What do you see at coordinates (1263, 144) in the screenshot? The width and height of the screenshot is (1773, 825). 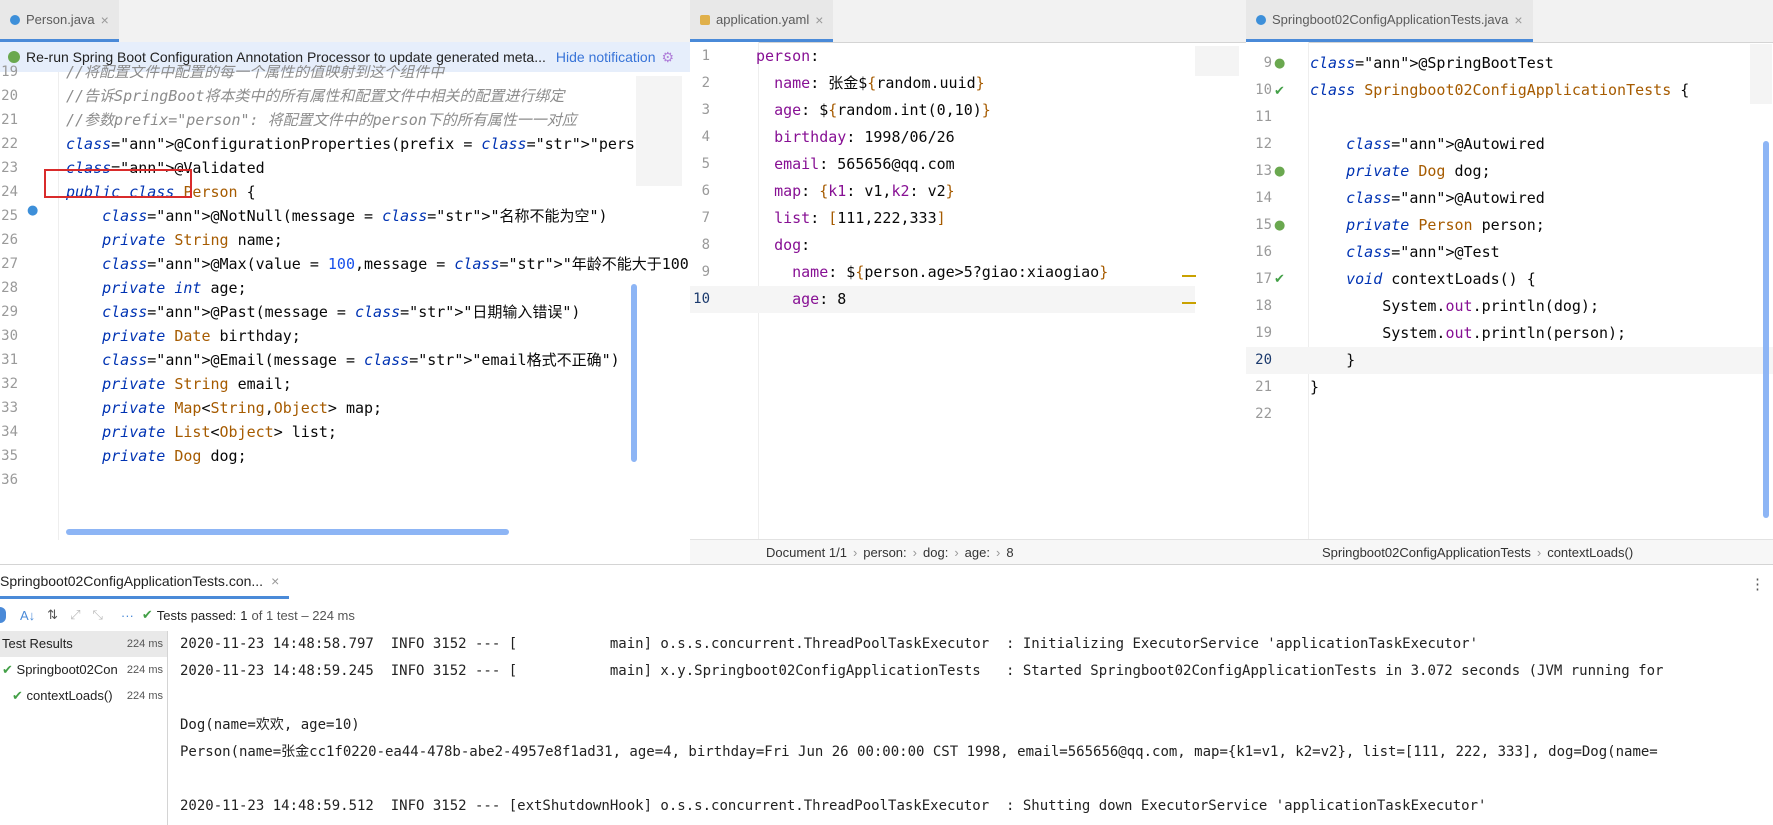 I see `line-number: 12` at bounding box center [1263, 144].